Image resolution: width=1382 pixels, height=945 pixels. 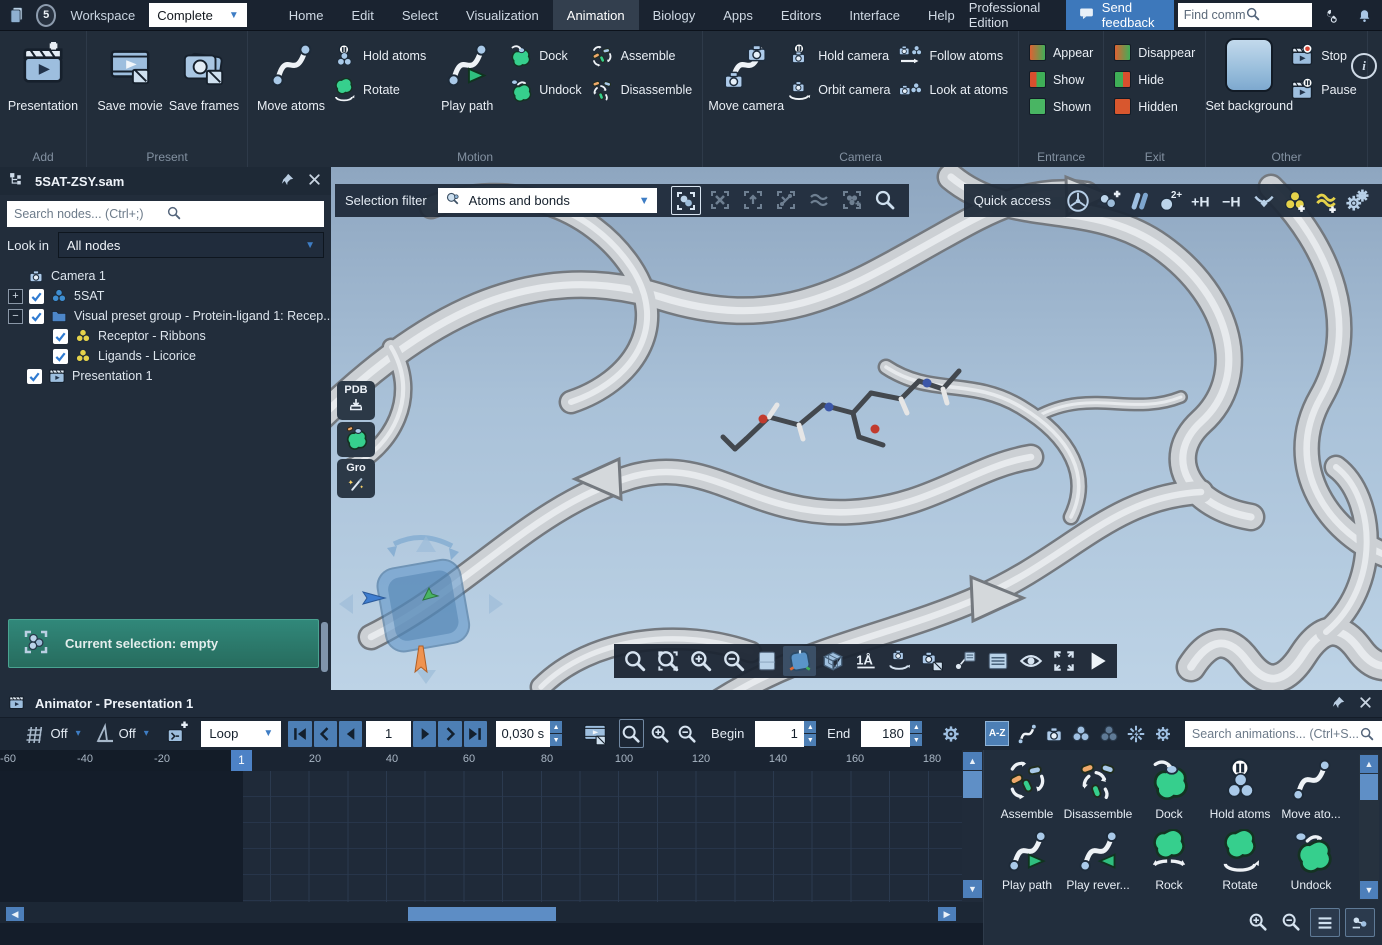 I want to click on animation-play-path: Play path, so click(x=1027, y=860).